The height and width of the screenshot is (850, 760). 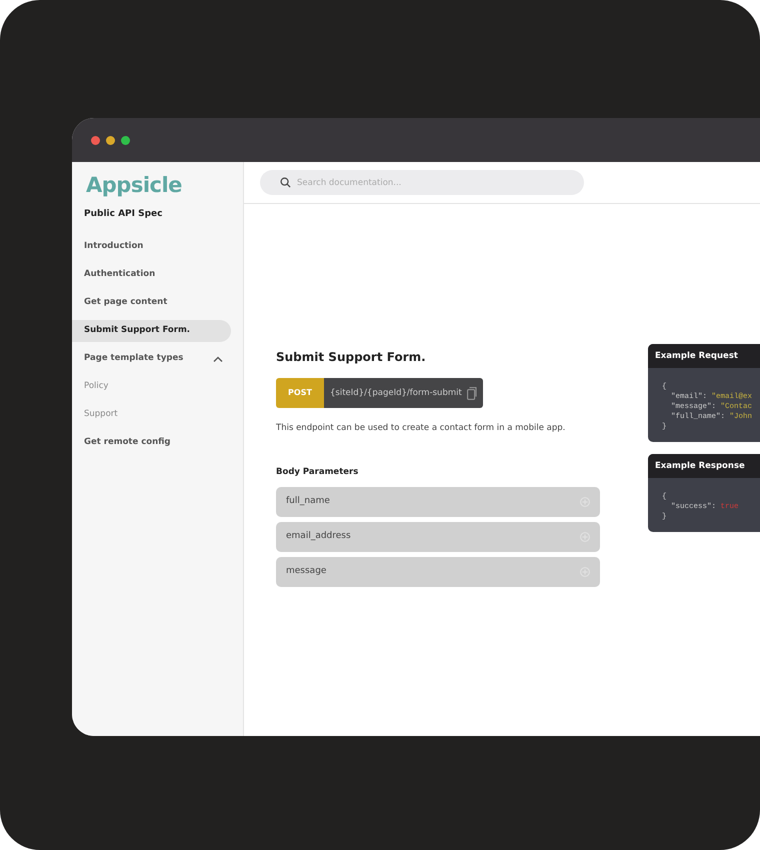 I want to click on code-panel-title: Example Request, so click(x=704, y=356).